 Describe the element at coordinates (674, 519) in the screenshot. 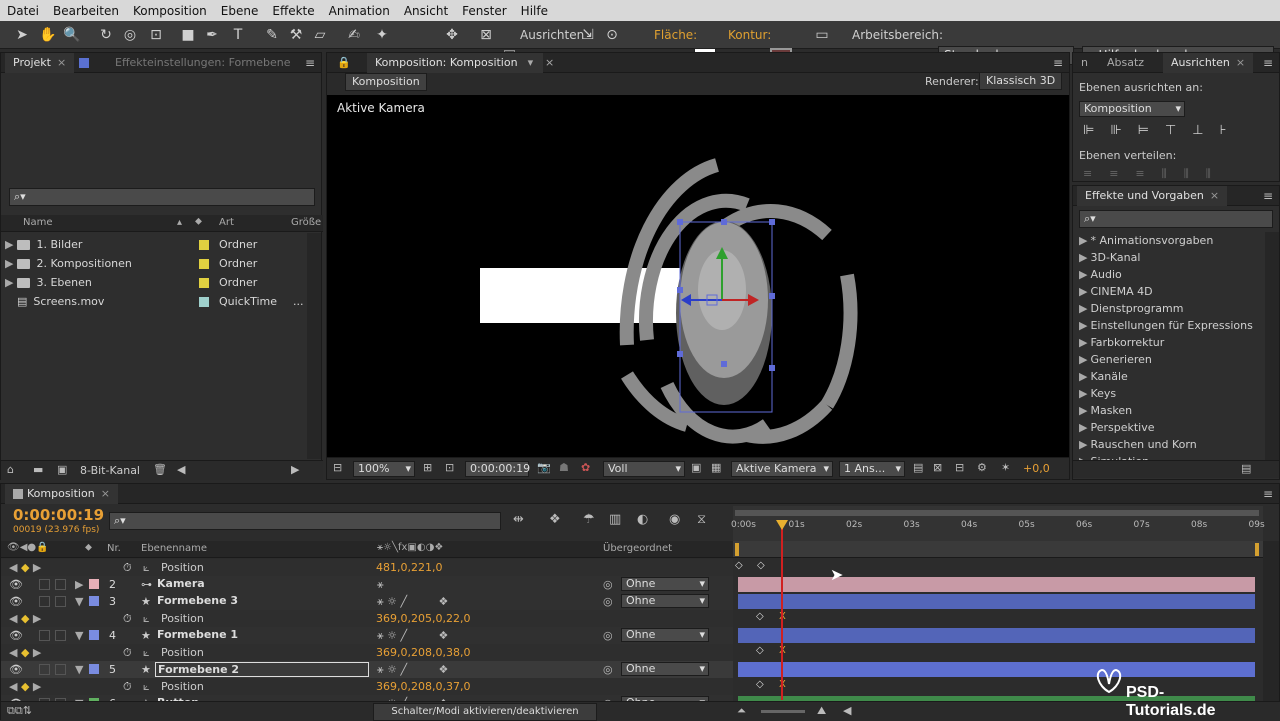

I see `brainstorm-icon: ◉` at that location.